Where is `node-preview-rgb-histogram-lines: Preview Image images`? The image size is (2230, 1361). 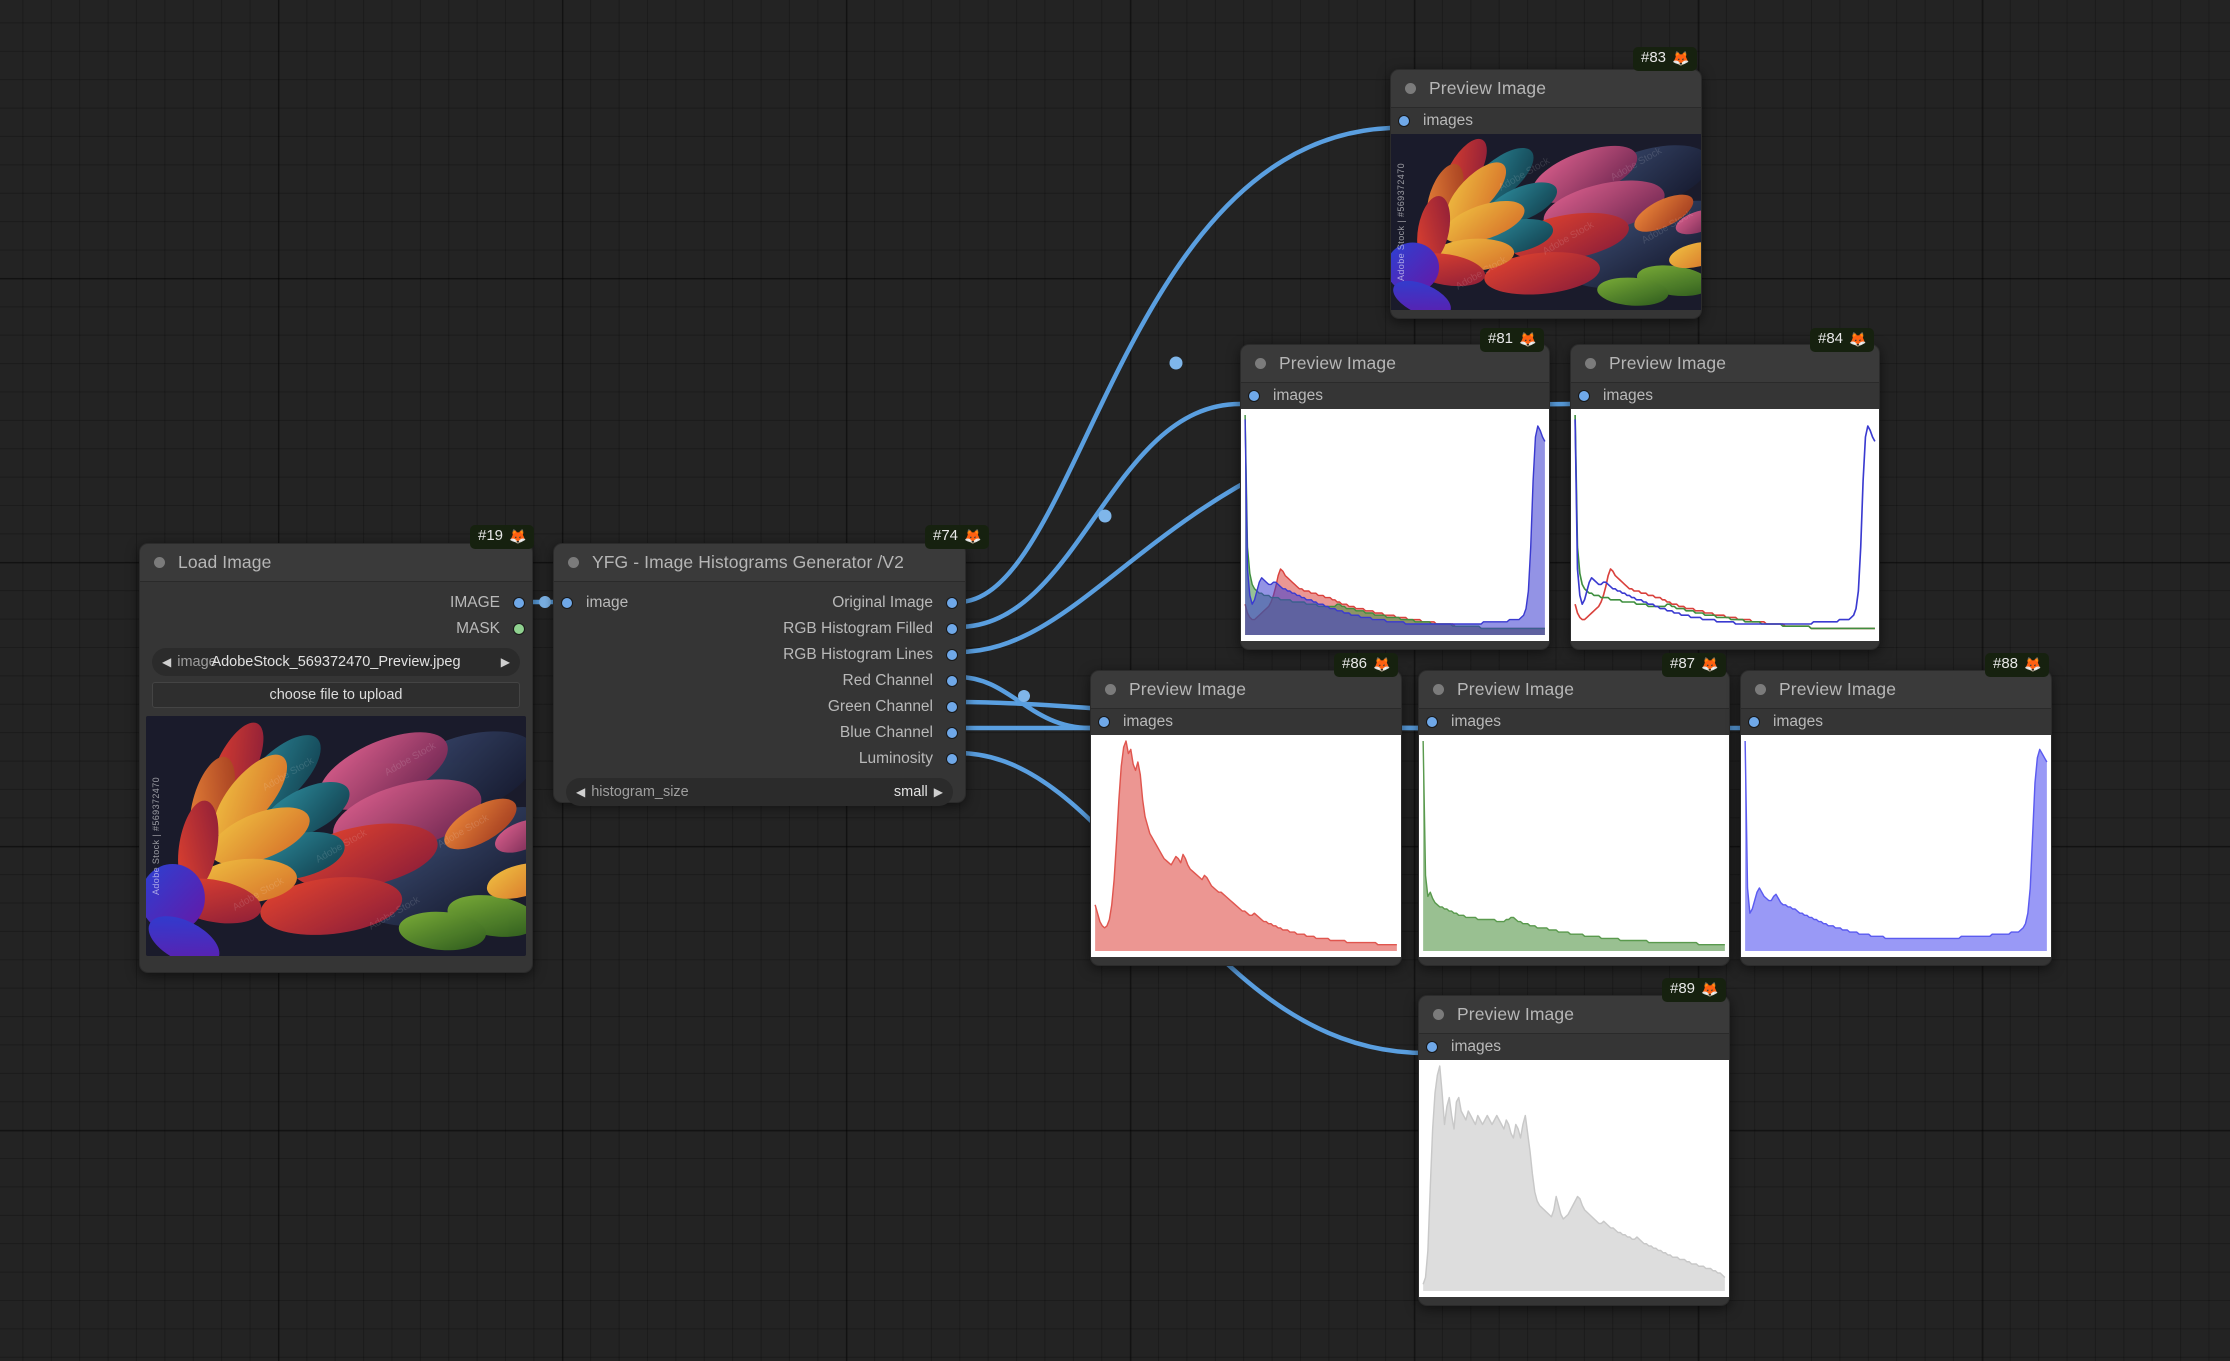 node-preview-rgb-histogram-lines: Preview Image images is located at coordinates (1725, 497).